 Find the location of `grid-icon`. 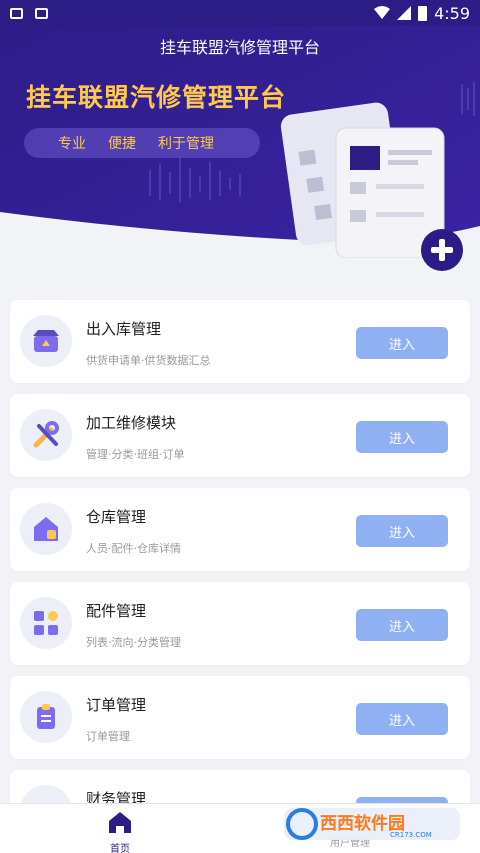

grid-icon is located at coordinates (46, 623).